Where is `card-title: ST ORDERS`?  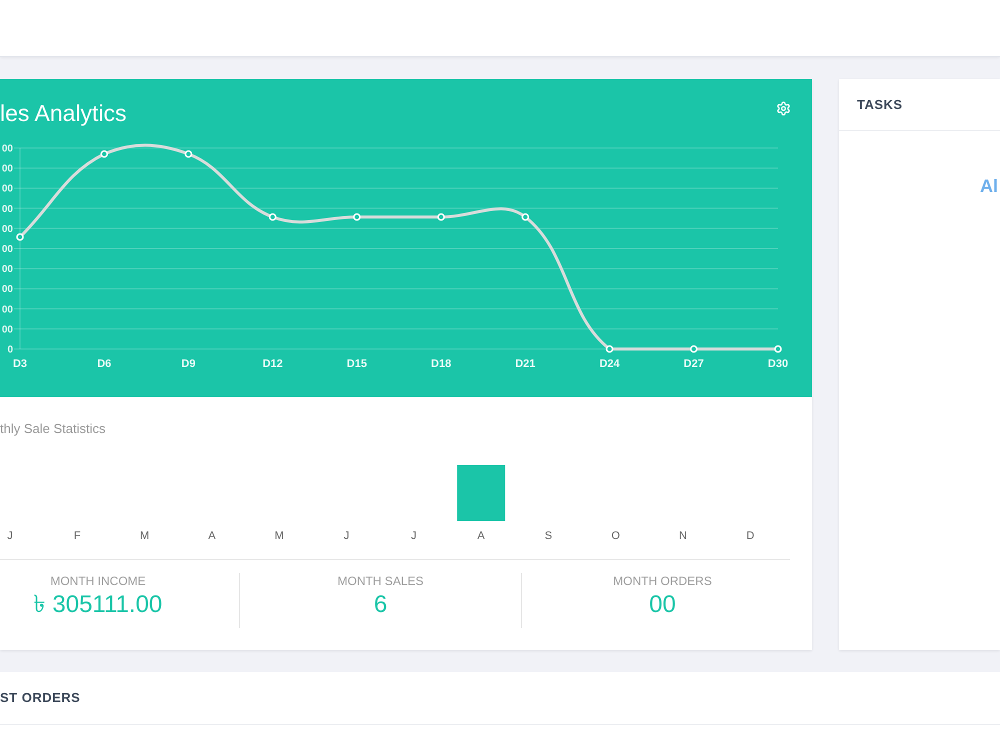
card-title: ST ORDERS is located at coordinates (40, 698).